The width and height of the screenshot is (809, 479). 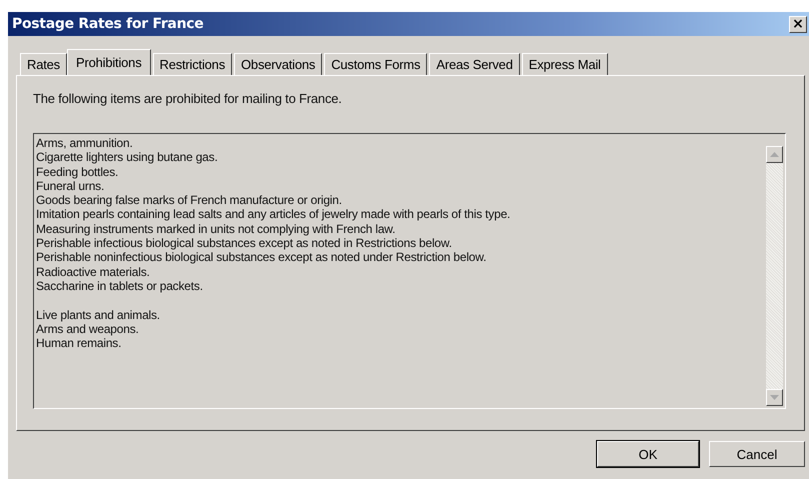 What do you see at coordinates (798, 24) in the screenshot?
I see `close-button: ×` at bounding box center [798, 24].